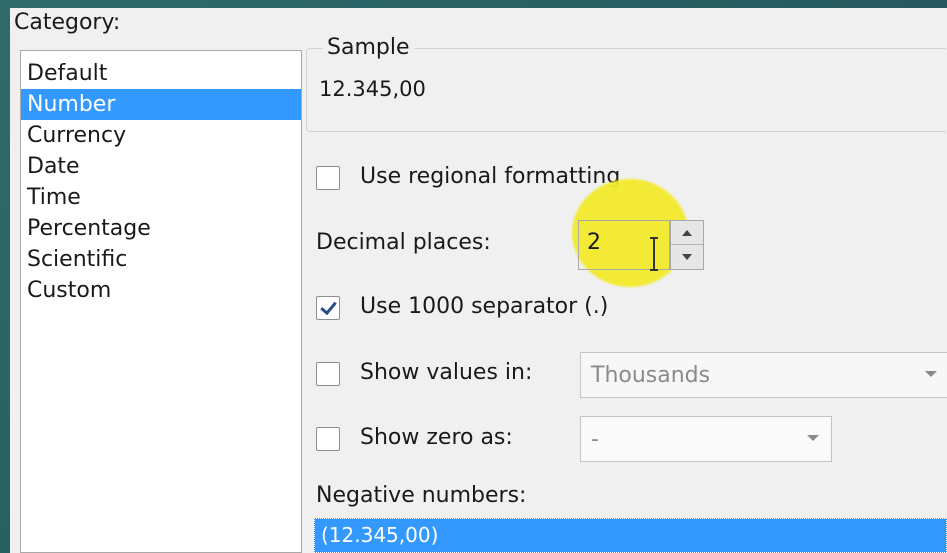  I want to click on category-item-date: Date, so click(161, 166).